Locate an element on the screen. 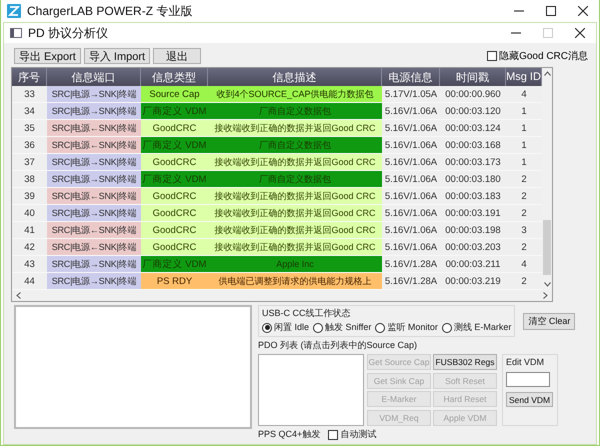  timestamp-cell: 00:00:03.173 is located at coordinates (473, 162).